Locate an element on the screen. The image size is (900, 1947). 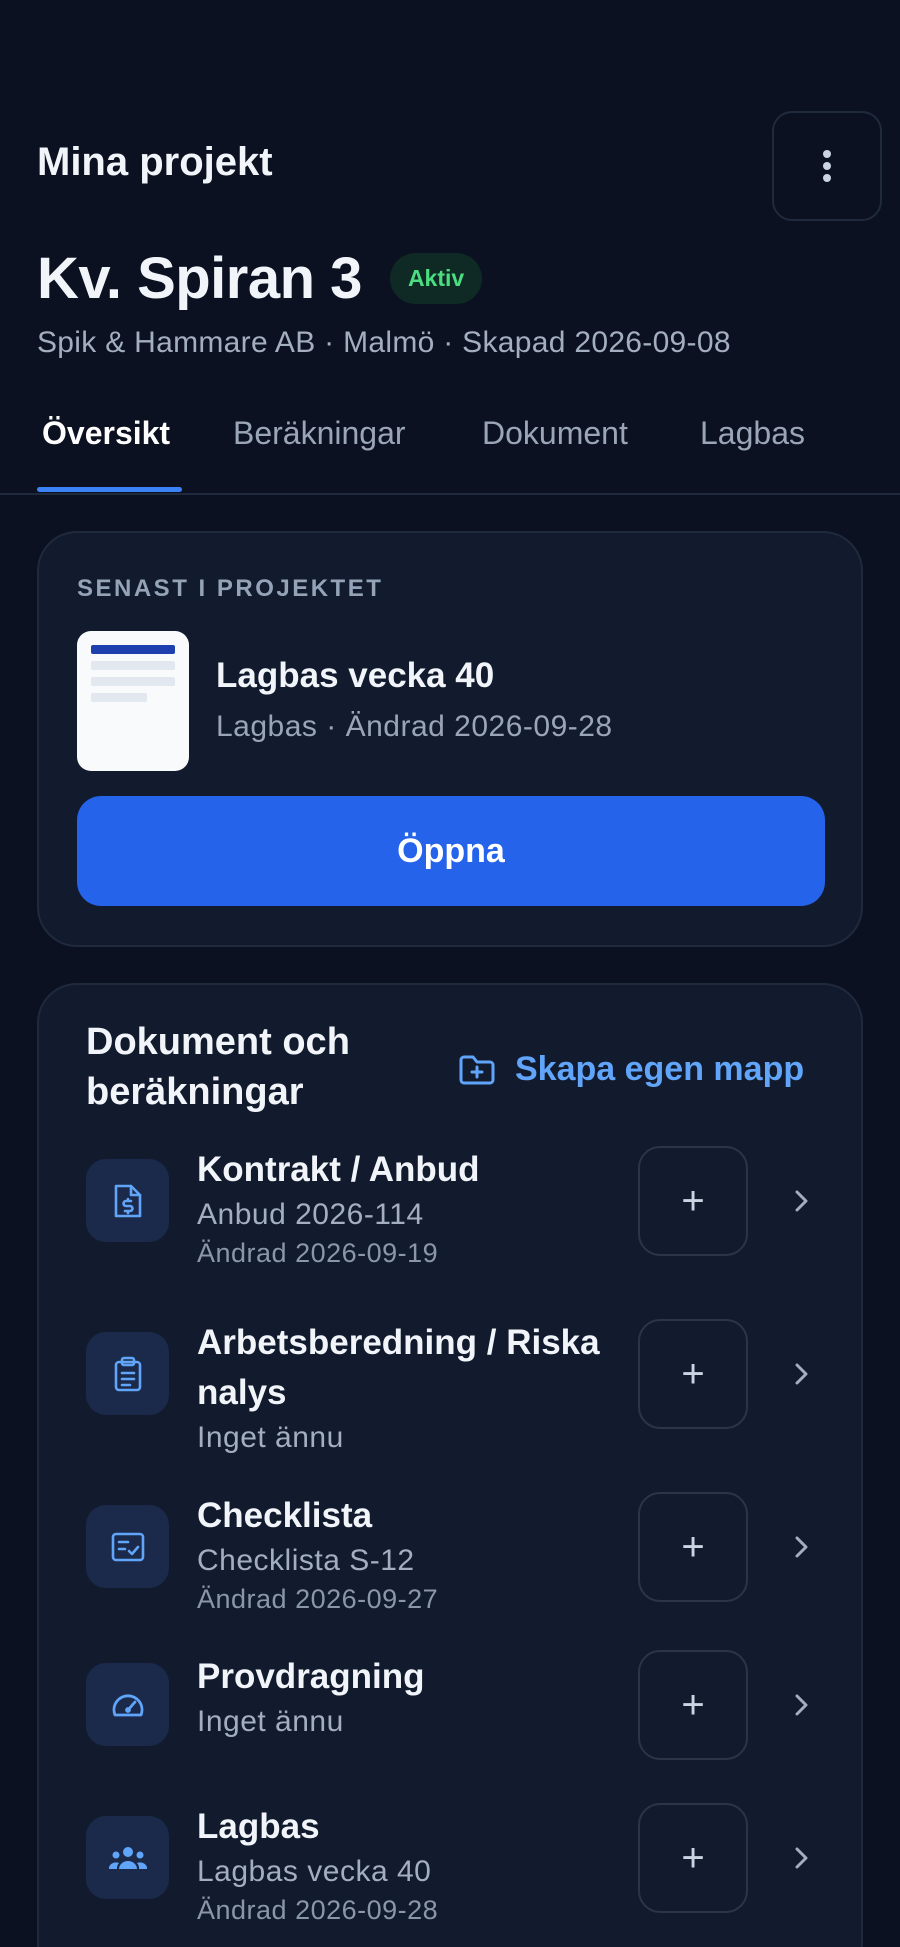
row-title: Kontrakt / Anbud is located at coordinates (338, 1169).